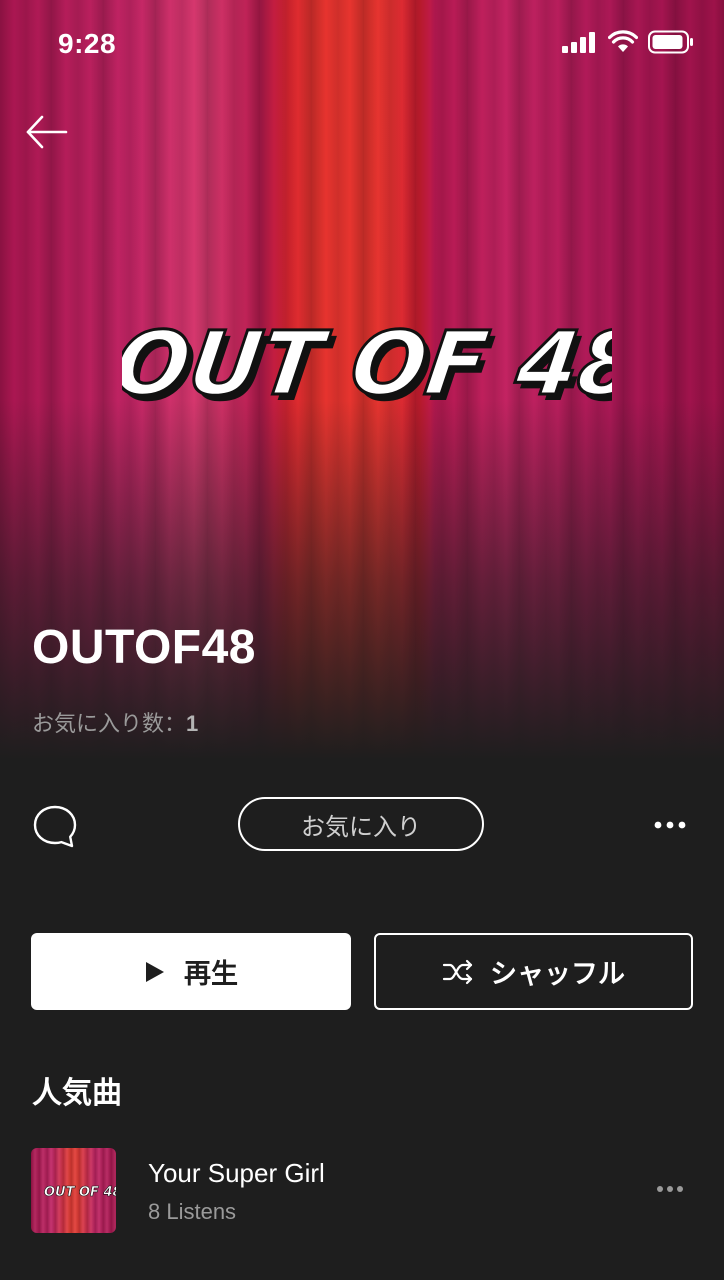  I want to click on cellular-signal-icon, so click(578, 42).